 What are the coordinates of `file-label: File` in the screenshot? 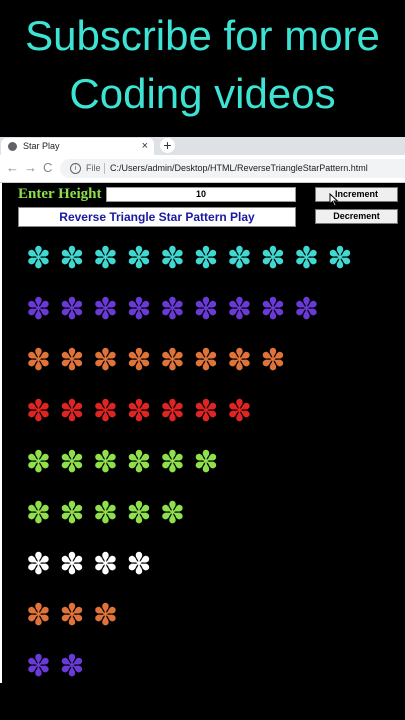 It's located at (93, 168).